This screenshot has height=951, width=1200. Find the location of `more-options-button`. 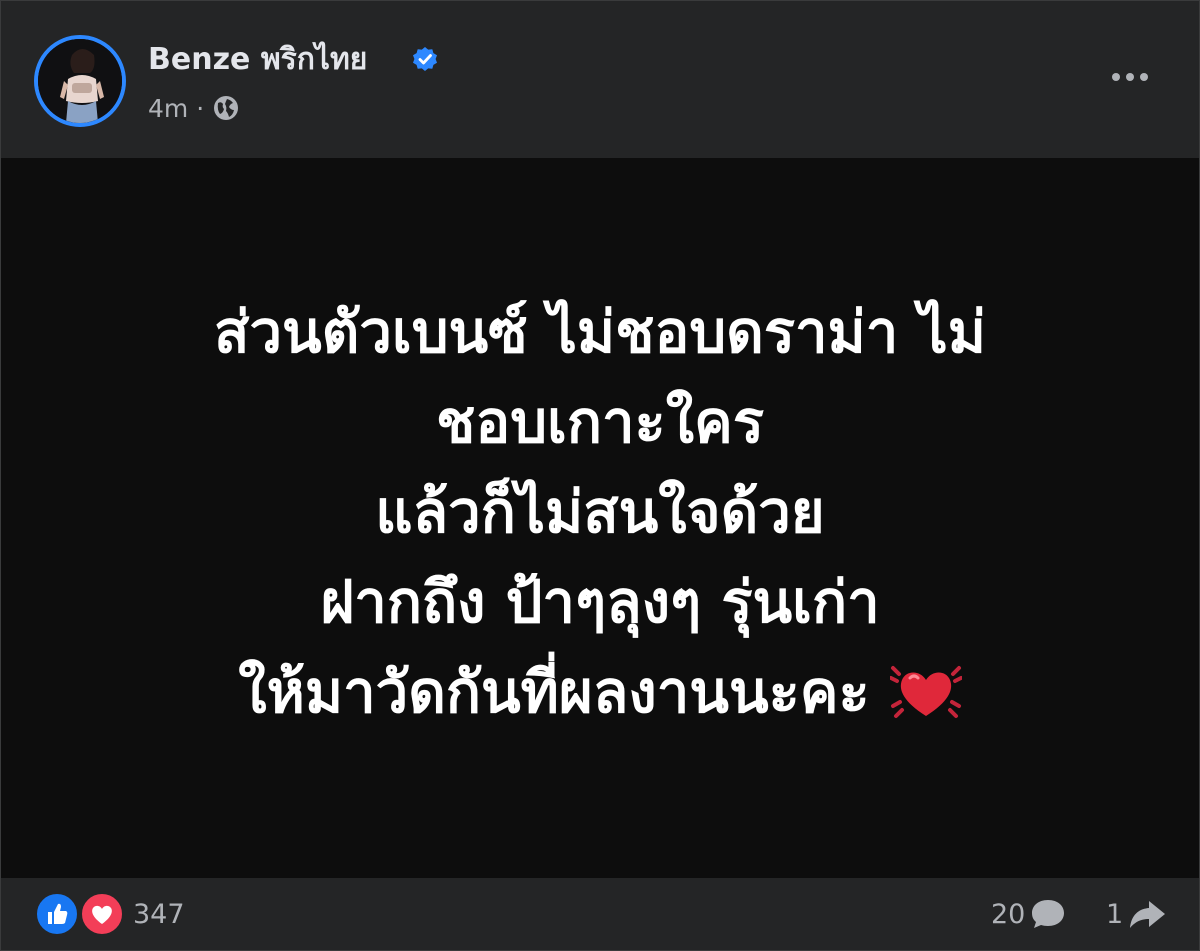

more-options-button is located at coordinates (1130, 77).